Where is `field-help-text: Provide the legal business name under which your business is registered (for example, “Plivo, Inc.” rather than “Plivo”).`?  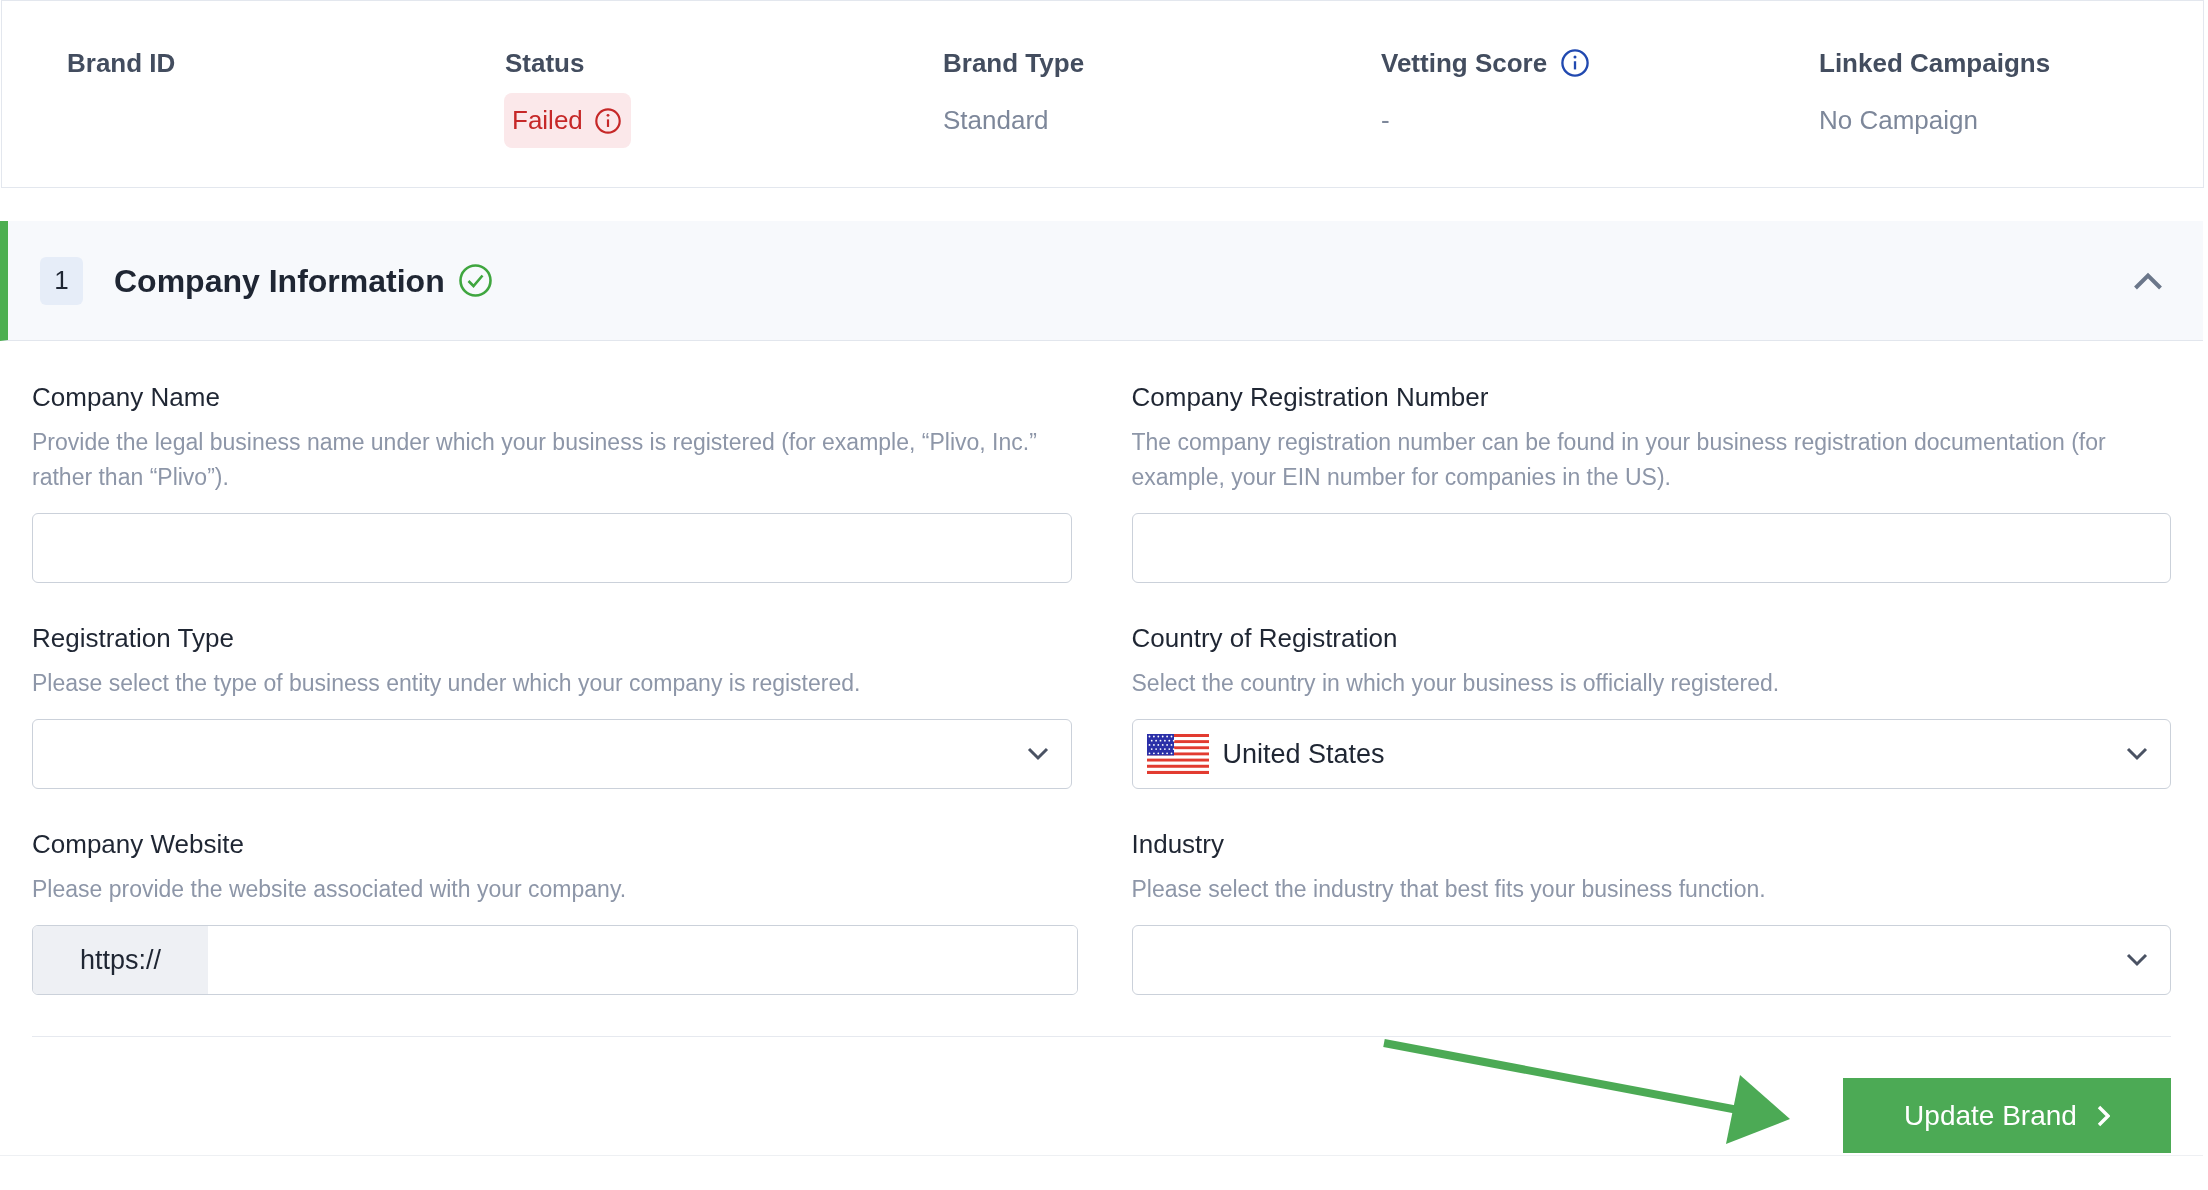
field-help-text: Provide the legal business name under which your business is registered (for example, “Plivo, Inc.” rather than “Plivo”). is located at coordinates (535, 460).